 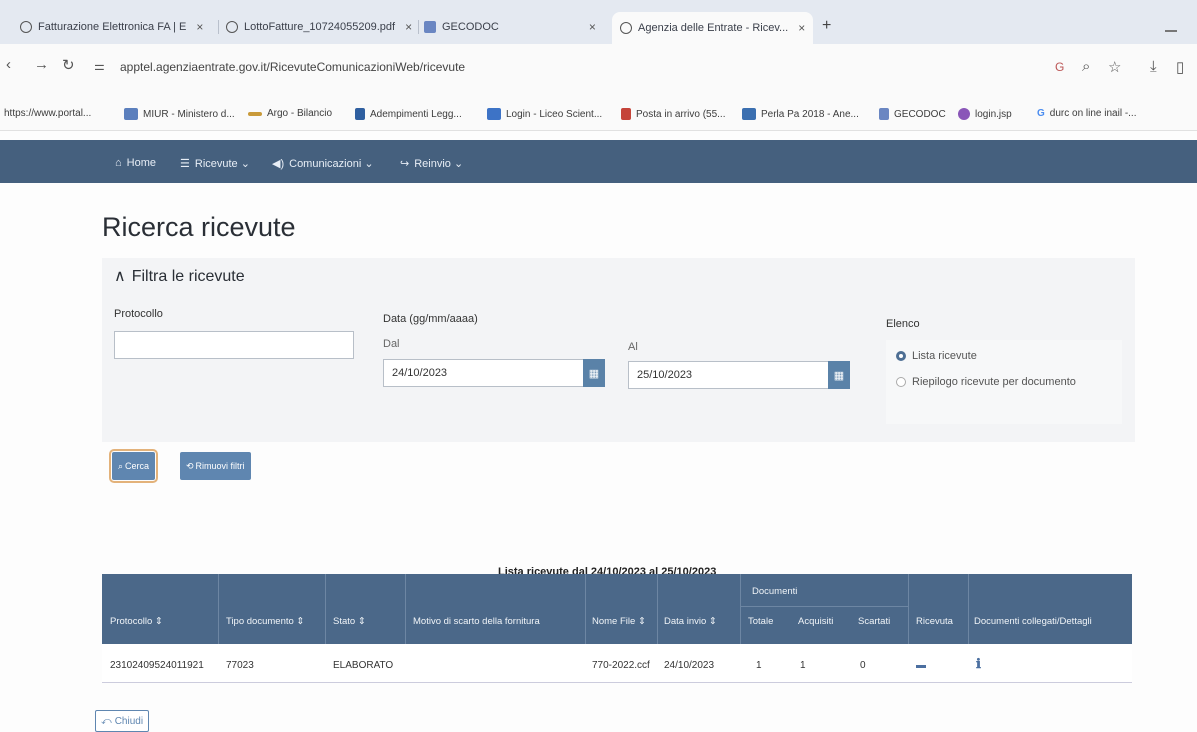 What do you see at coordinates (617, 609) in the screenshot?
I see `table-header` at bounding box center [617, 609].